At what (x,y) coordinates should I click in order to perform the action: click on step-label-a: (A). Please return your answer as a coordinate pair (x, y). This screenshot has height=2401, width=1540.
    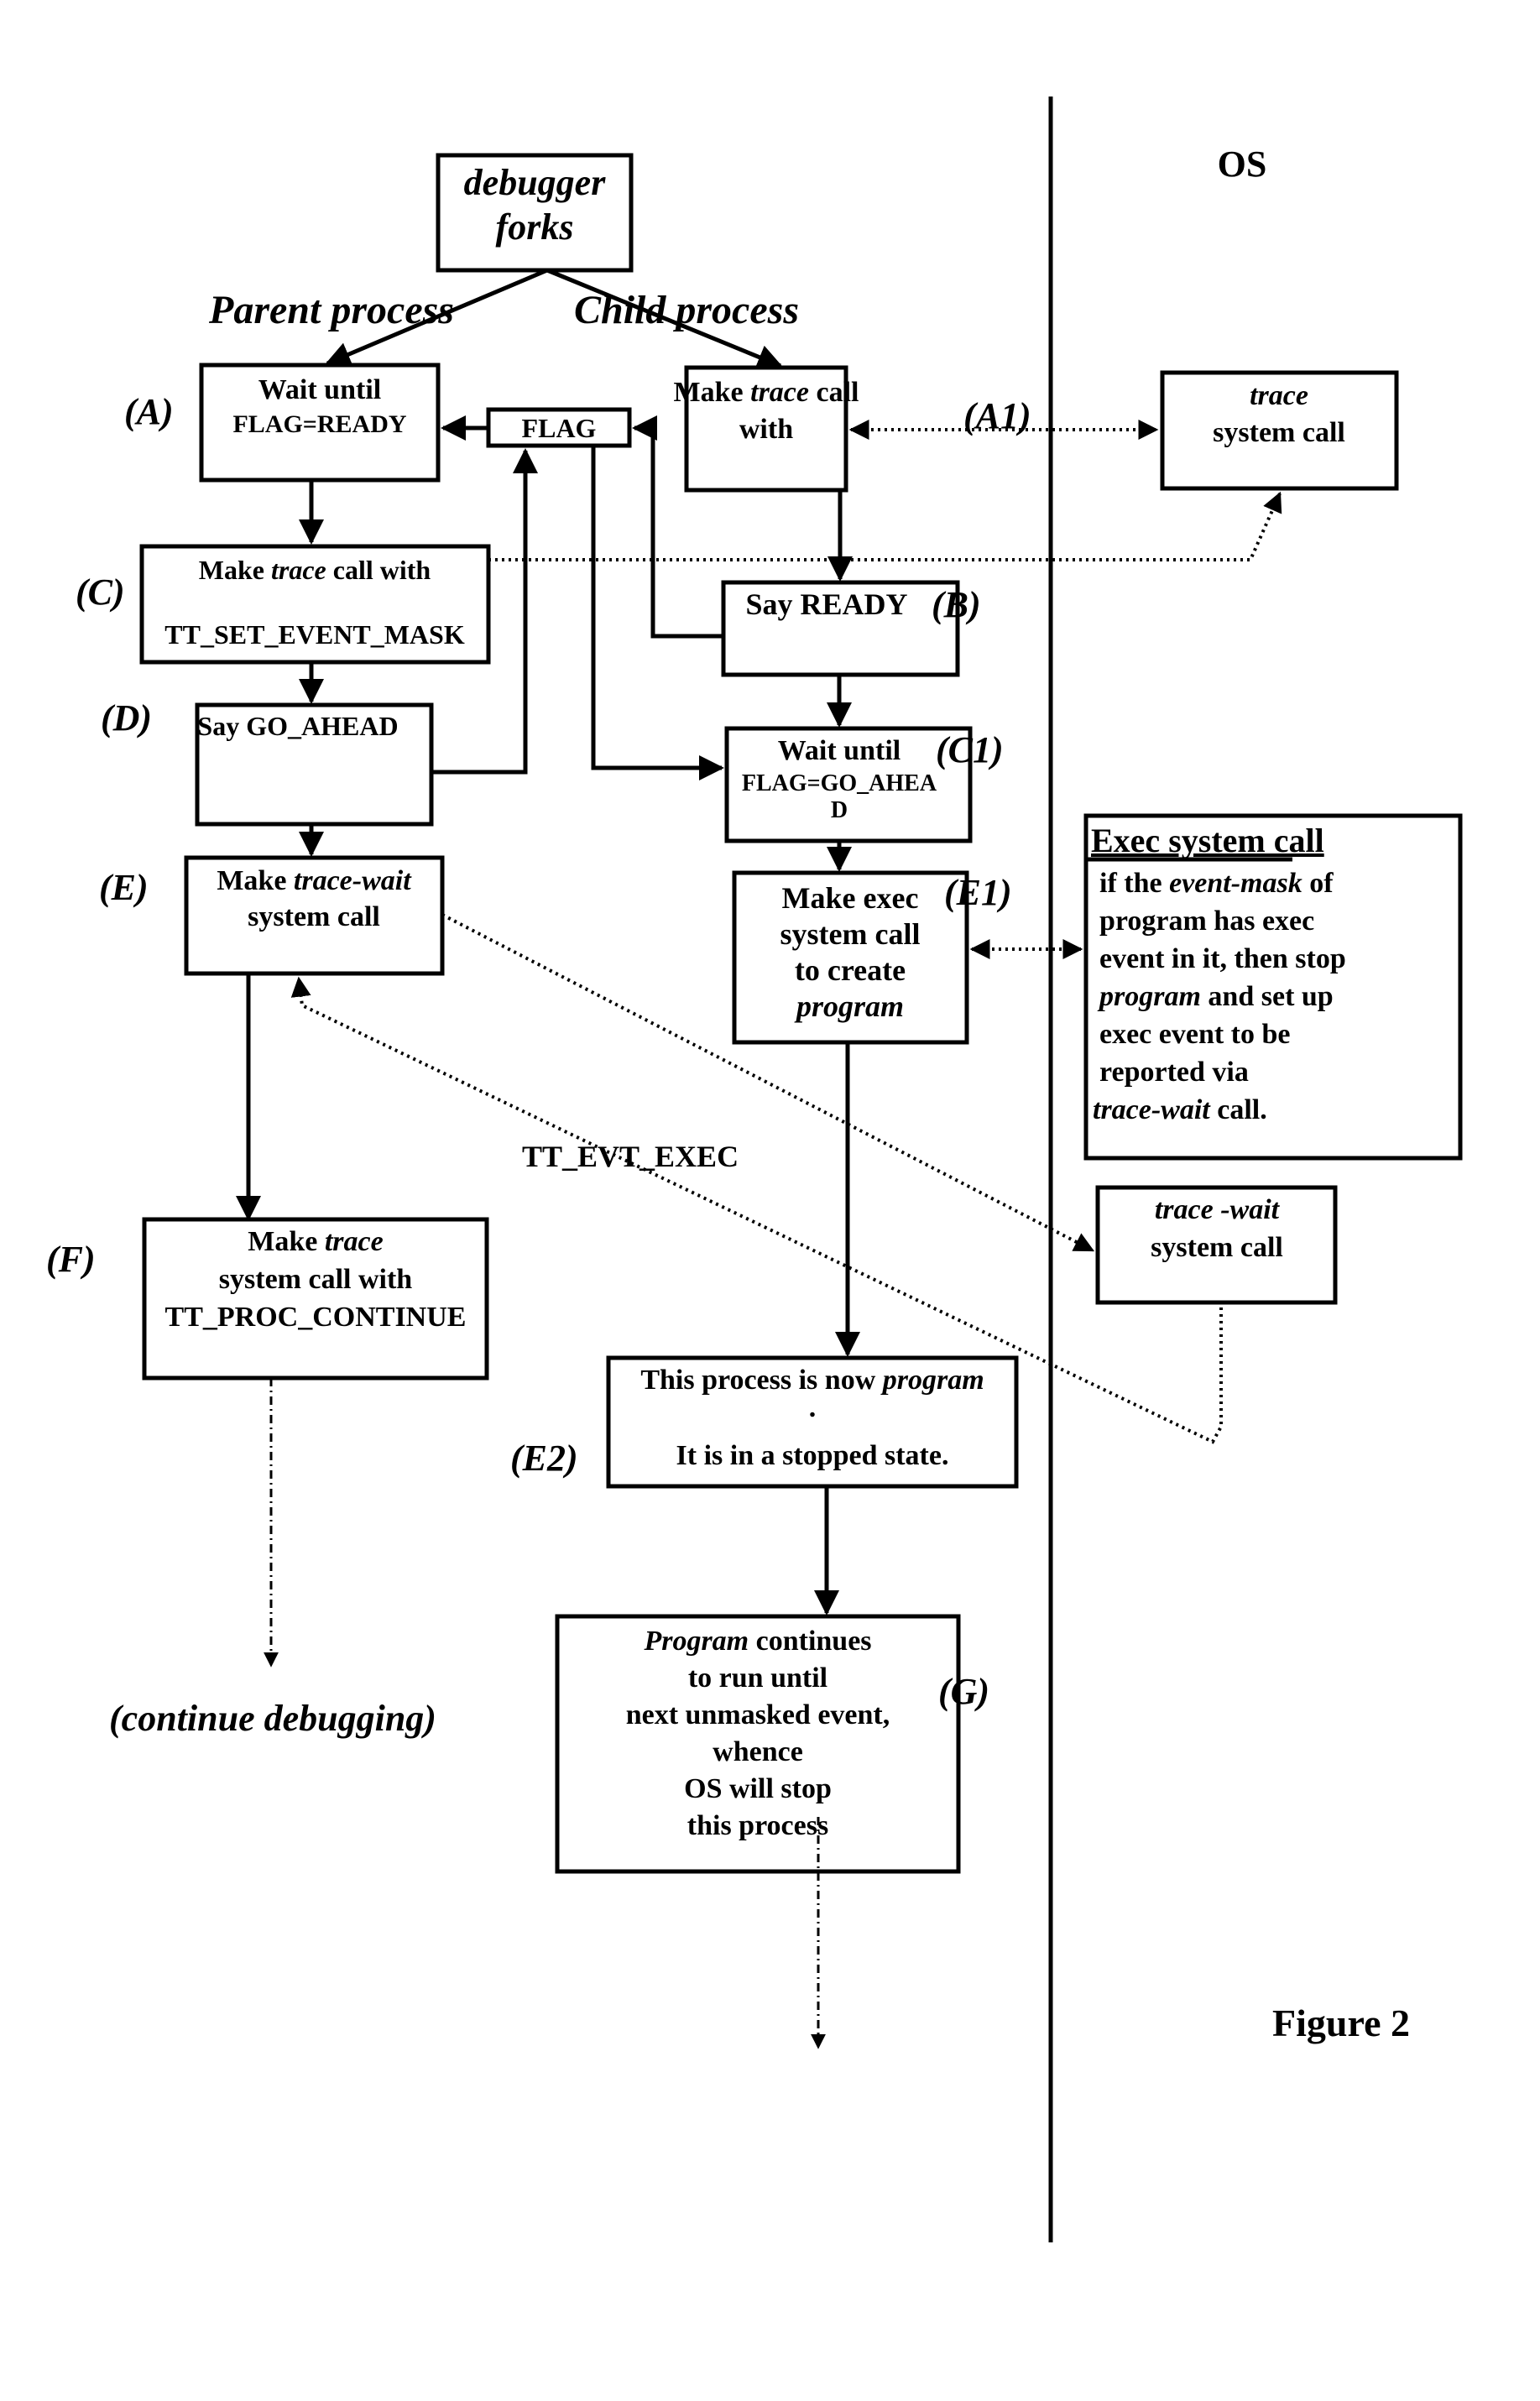
    Looking at the image, I should click on (149, 411).